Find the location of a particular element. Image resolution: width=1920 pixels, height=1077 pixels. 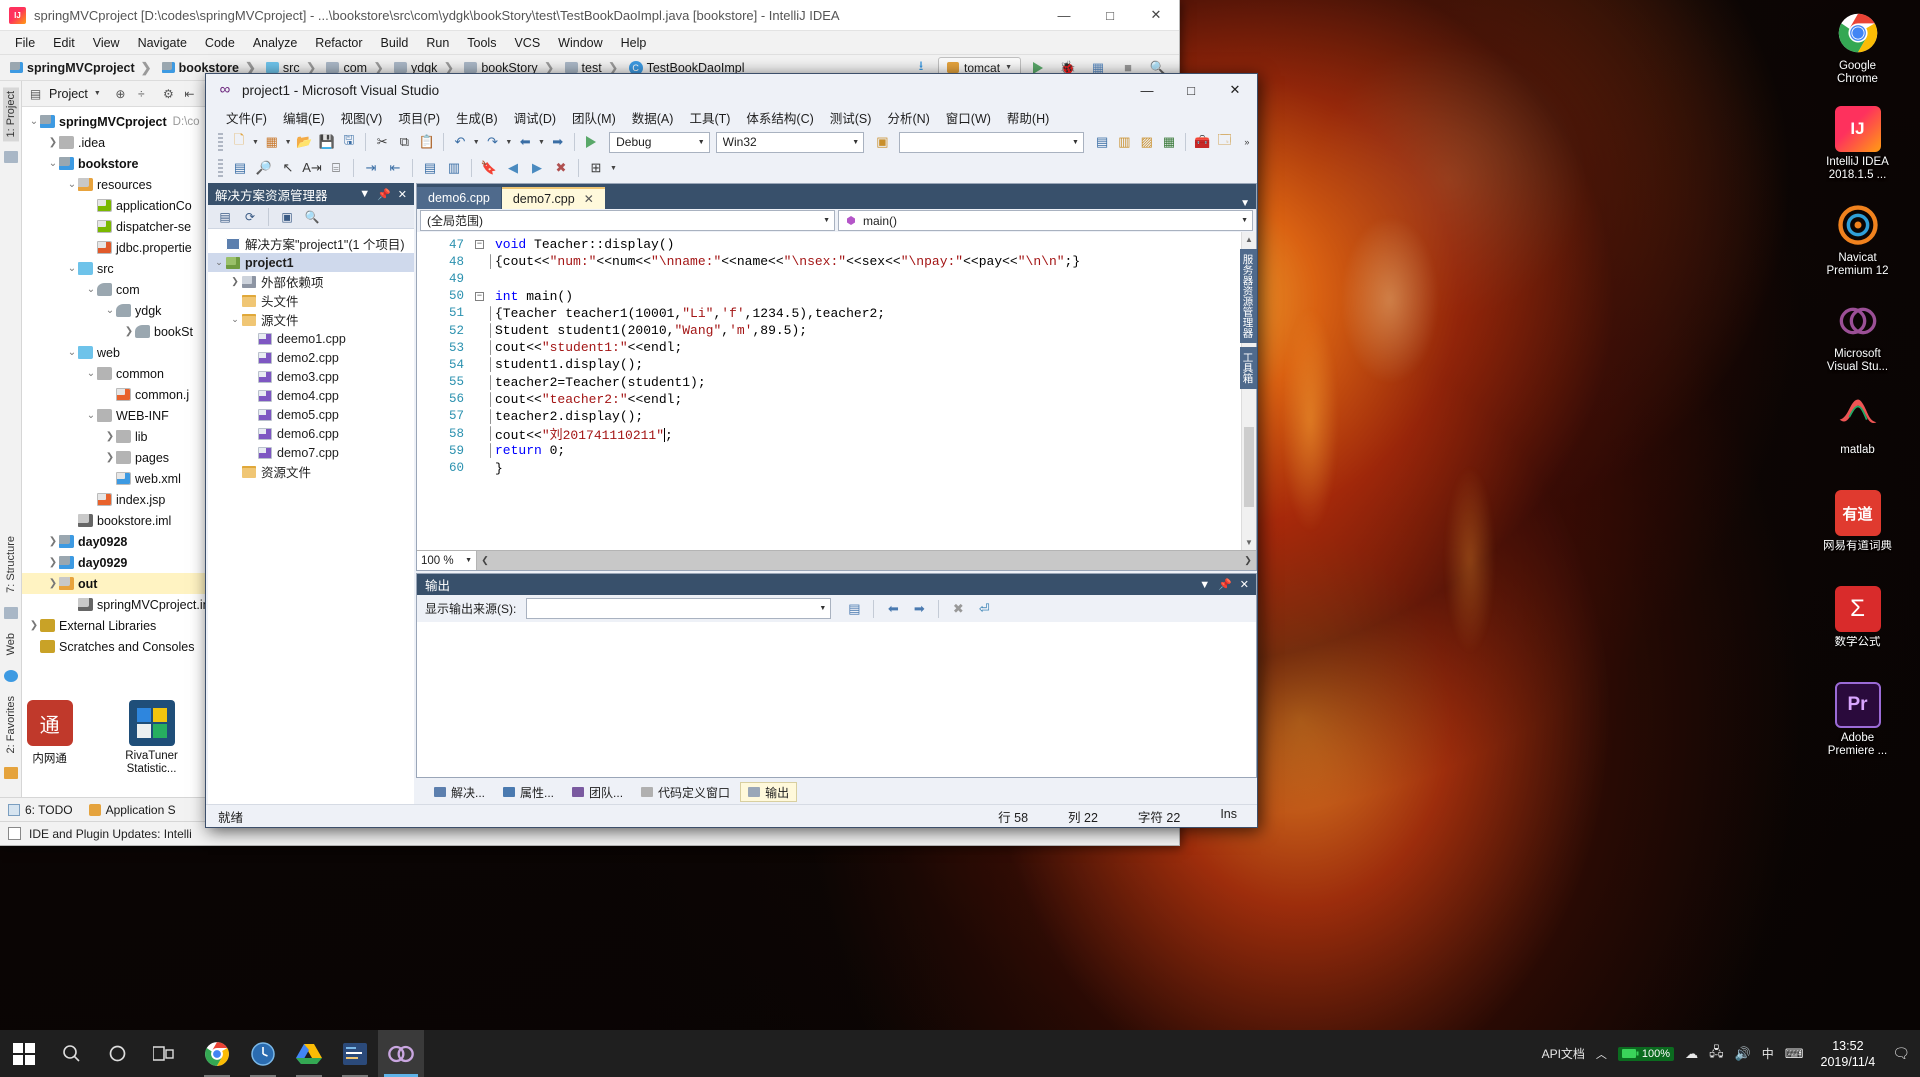

overflow-icon: » is located at coordinates (1247, 142).